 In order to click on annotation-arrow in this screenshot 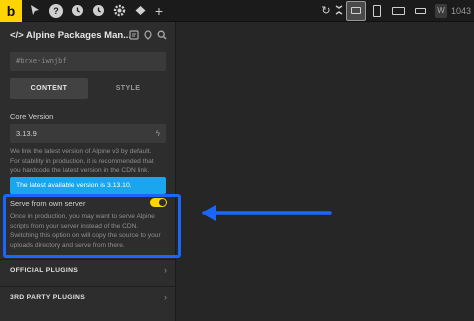, I will do `click(267, 213)`.